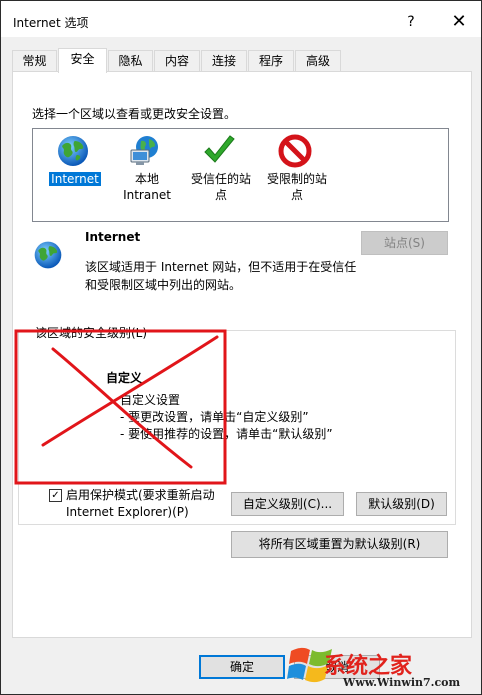  I want to click on zone-list: Internet 本地 Intranet 受信任的站点 受限制的站 点, so click(240, 175).